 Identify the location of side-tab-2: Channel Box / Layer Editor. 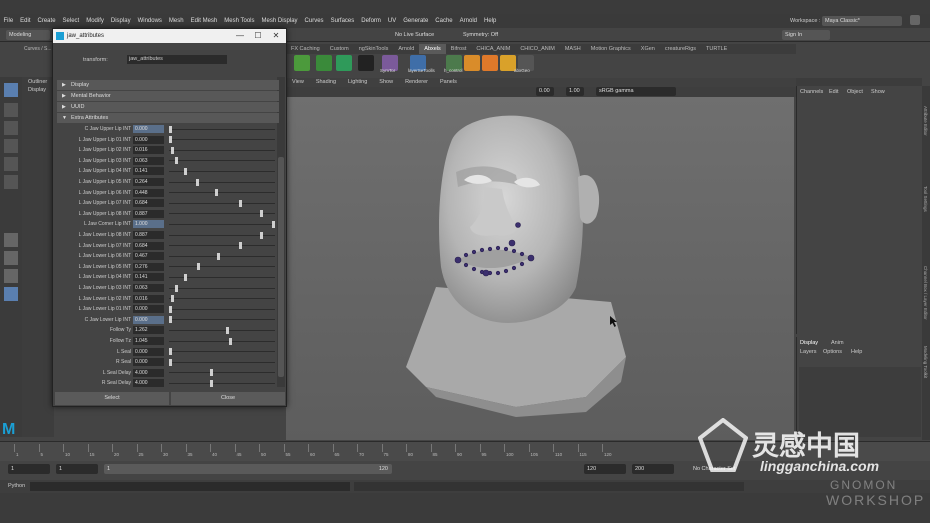
(925, 293).